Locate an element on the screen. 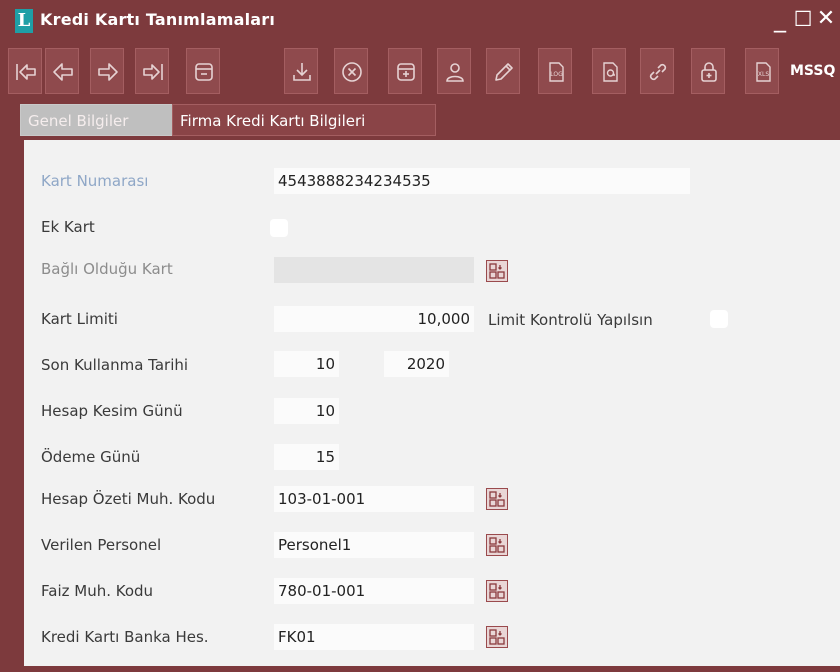 This screenshot has width=840, height=672. kart-limiti-label: Kart Limiti is located at coordinates (79, 319).